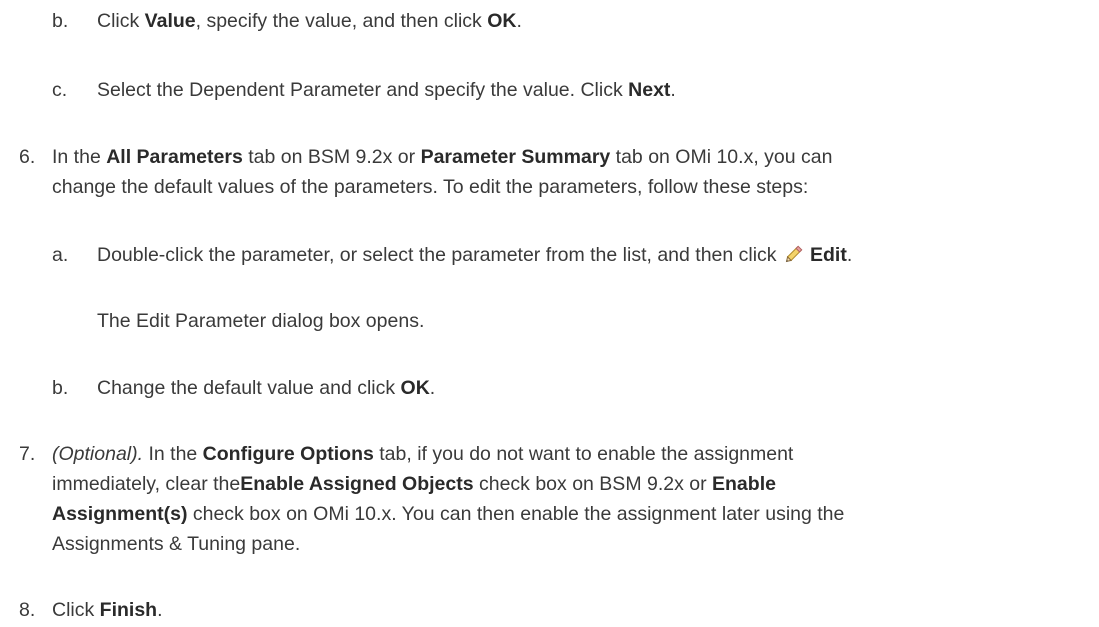 The image size is (1099, 627). I want to click on finish-button-ref: Finish, so click(128, 610).